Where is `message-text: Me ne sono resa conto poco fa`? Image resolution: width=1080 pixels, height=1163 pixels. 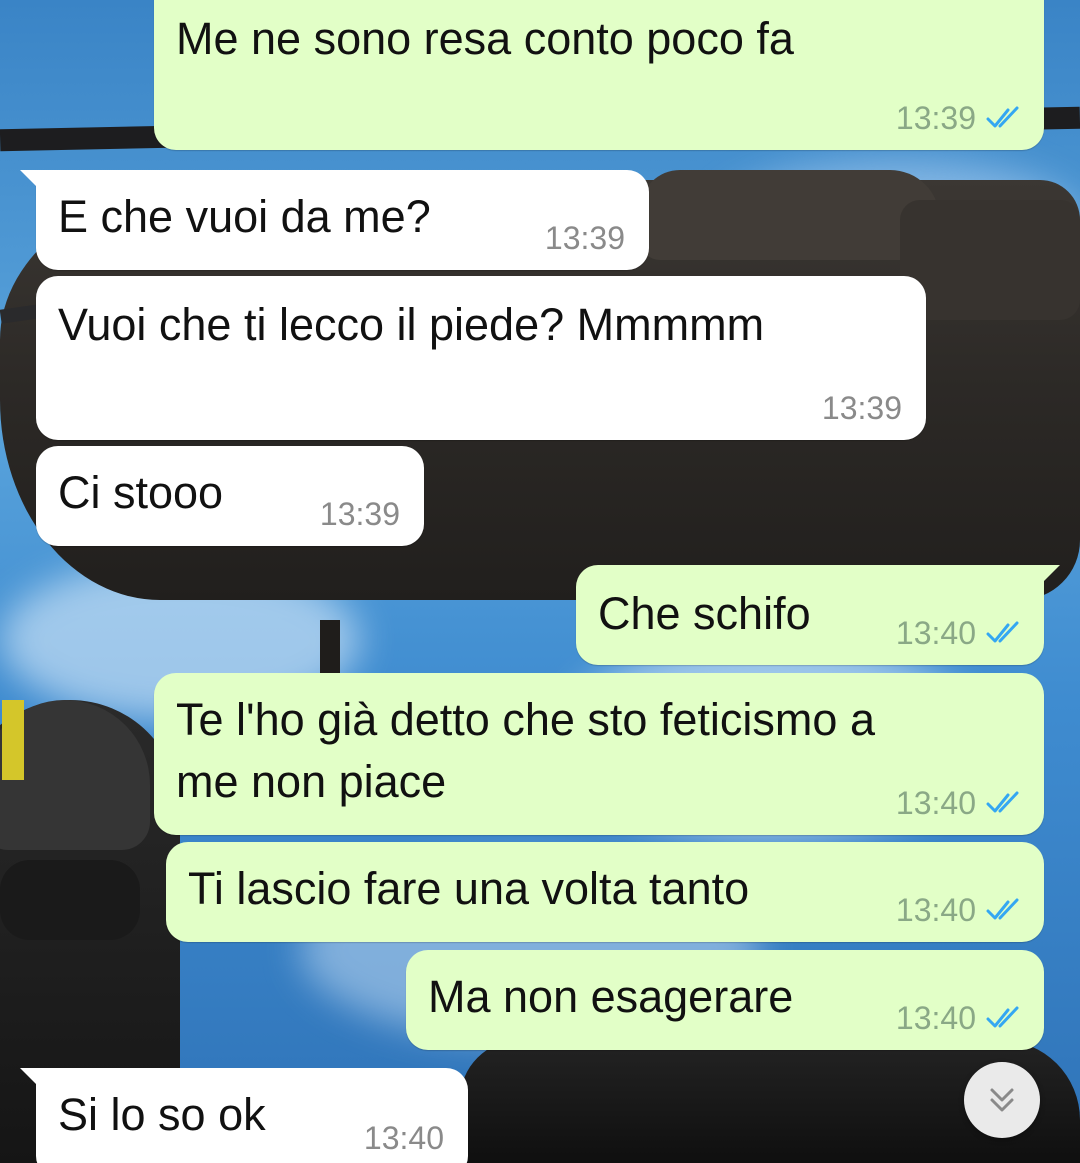 message-text: Me ne sono resa conto poco fa is located at coordinates (485, 38).